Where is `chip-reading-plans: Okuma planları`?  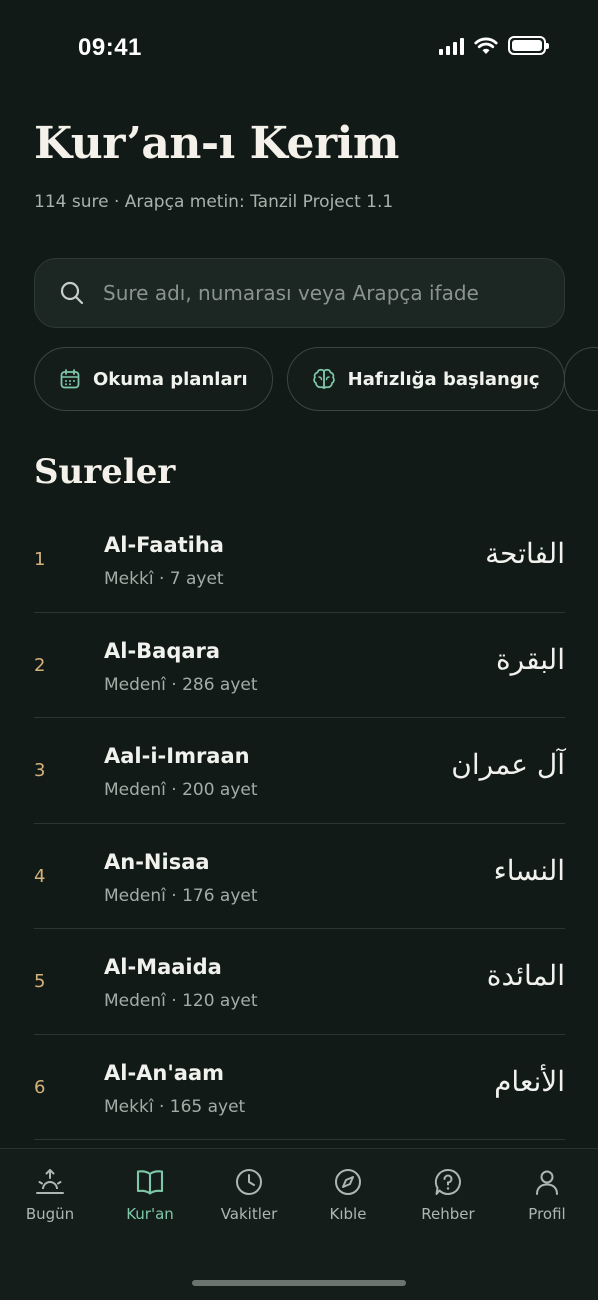 chip-reading-plans: Okuma planları is located at coordinates (153, 379).